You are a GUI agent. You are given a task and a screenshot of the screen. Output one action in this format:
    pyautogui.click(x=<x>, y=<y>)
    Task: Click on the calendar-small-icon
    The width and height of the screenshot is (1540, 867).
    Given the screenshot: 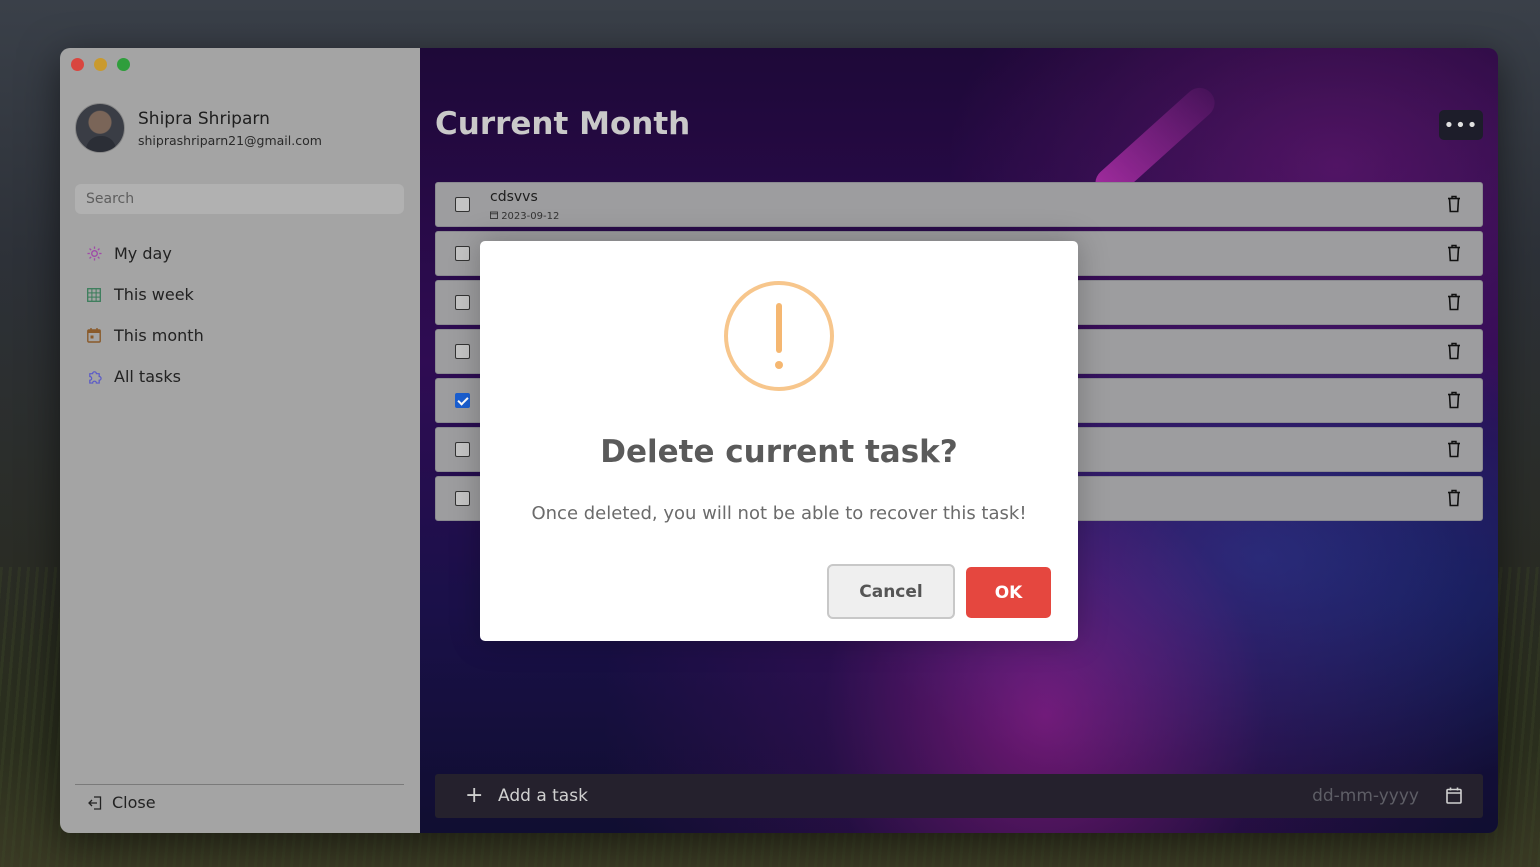 What is the action you would take?
    pyautogui.click(x=494, y=215)
    